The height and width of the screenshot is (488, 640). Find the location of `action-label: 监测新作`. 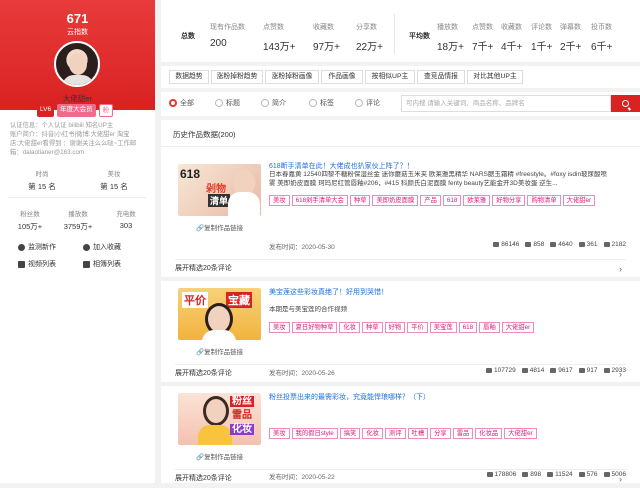

action-label: 监测新作 is located at coordinates (42, 247).